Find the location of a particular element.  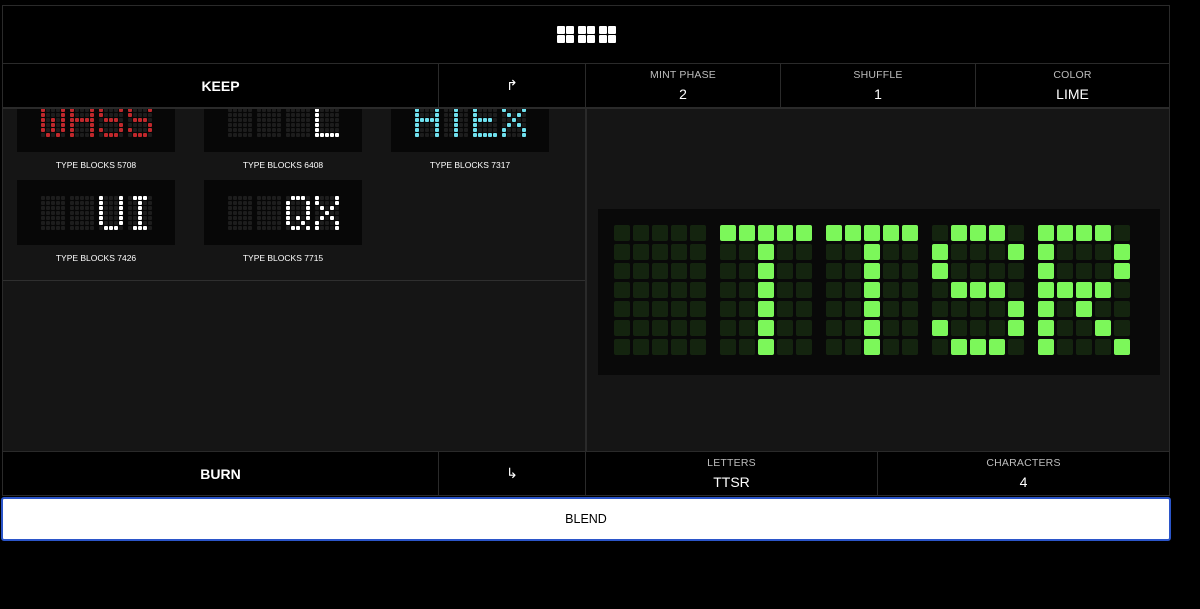

stat-letters: LETTERS TTSR is located at coordinates (731, 473).